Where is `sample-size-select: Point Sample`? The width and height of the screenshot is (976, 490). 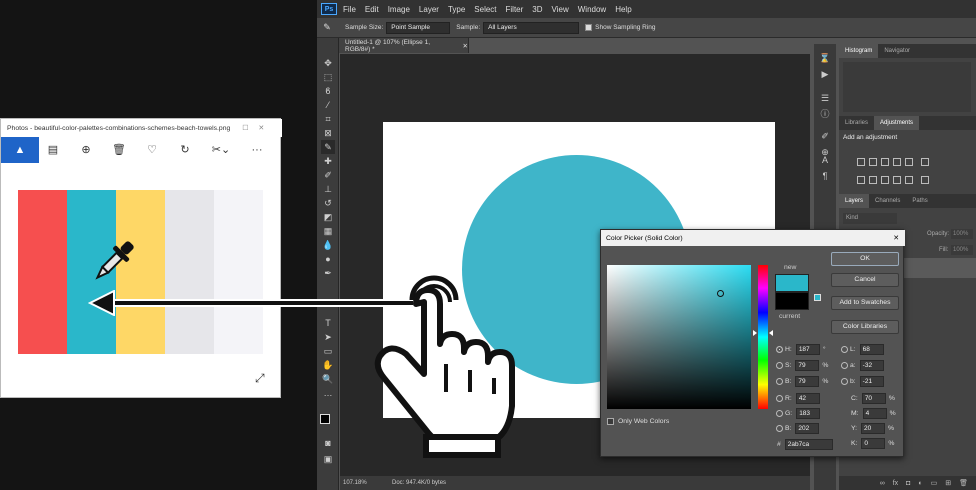 sample-size-select: Point Sample is located at coordinates (418, 27).